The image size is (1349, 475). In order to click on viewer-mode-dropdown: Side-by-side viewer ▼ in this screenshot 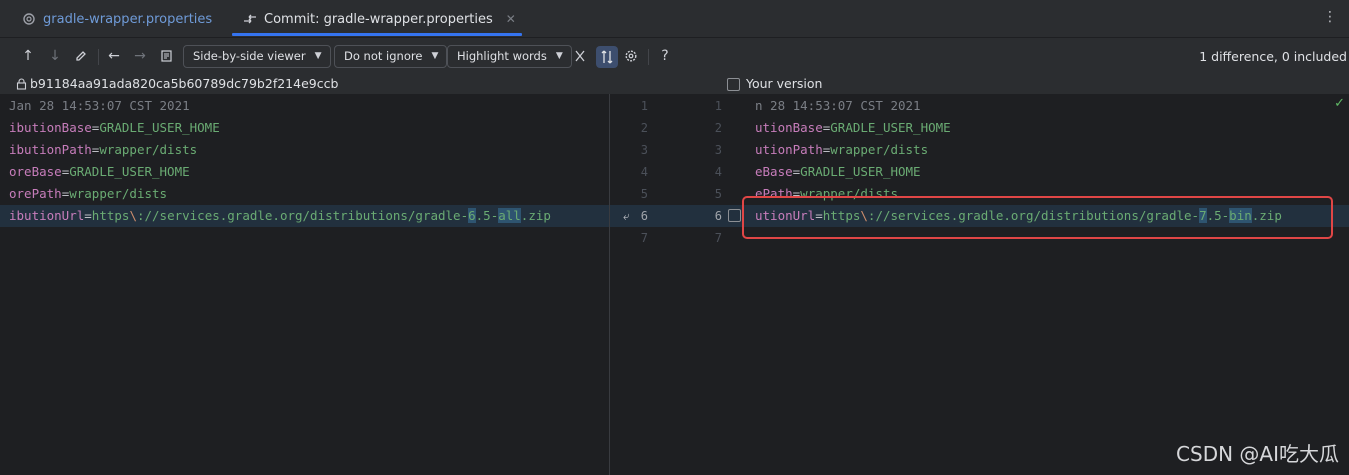, I will do `click(257, 56)`.